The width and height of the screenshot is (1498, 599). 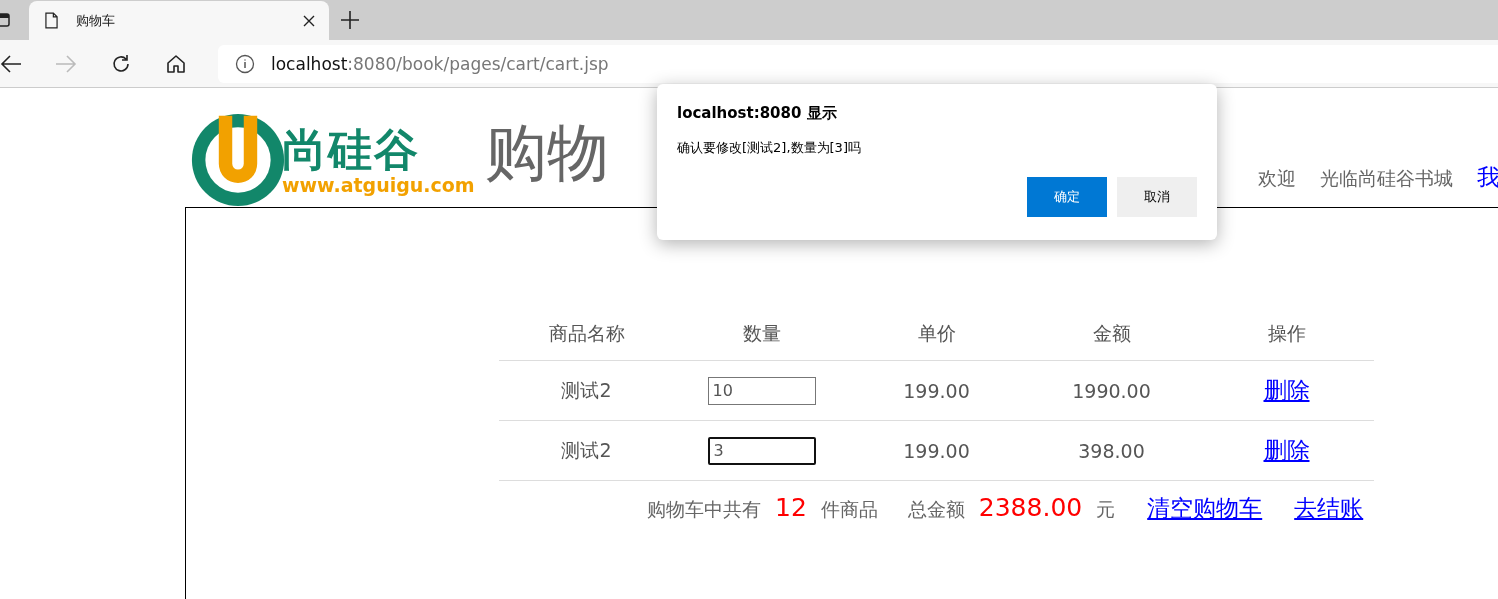 What do you see at coordinates (245, 63) in the screenshot?
I see `info-icon` at bounding box center [245, 63].